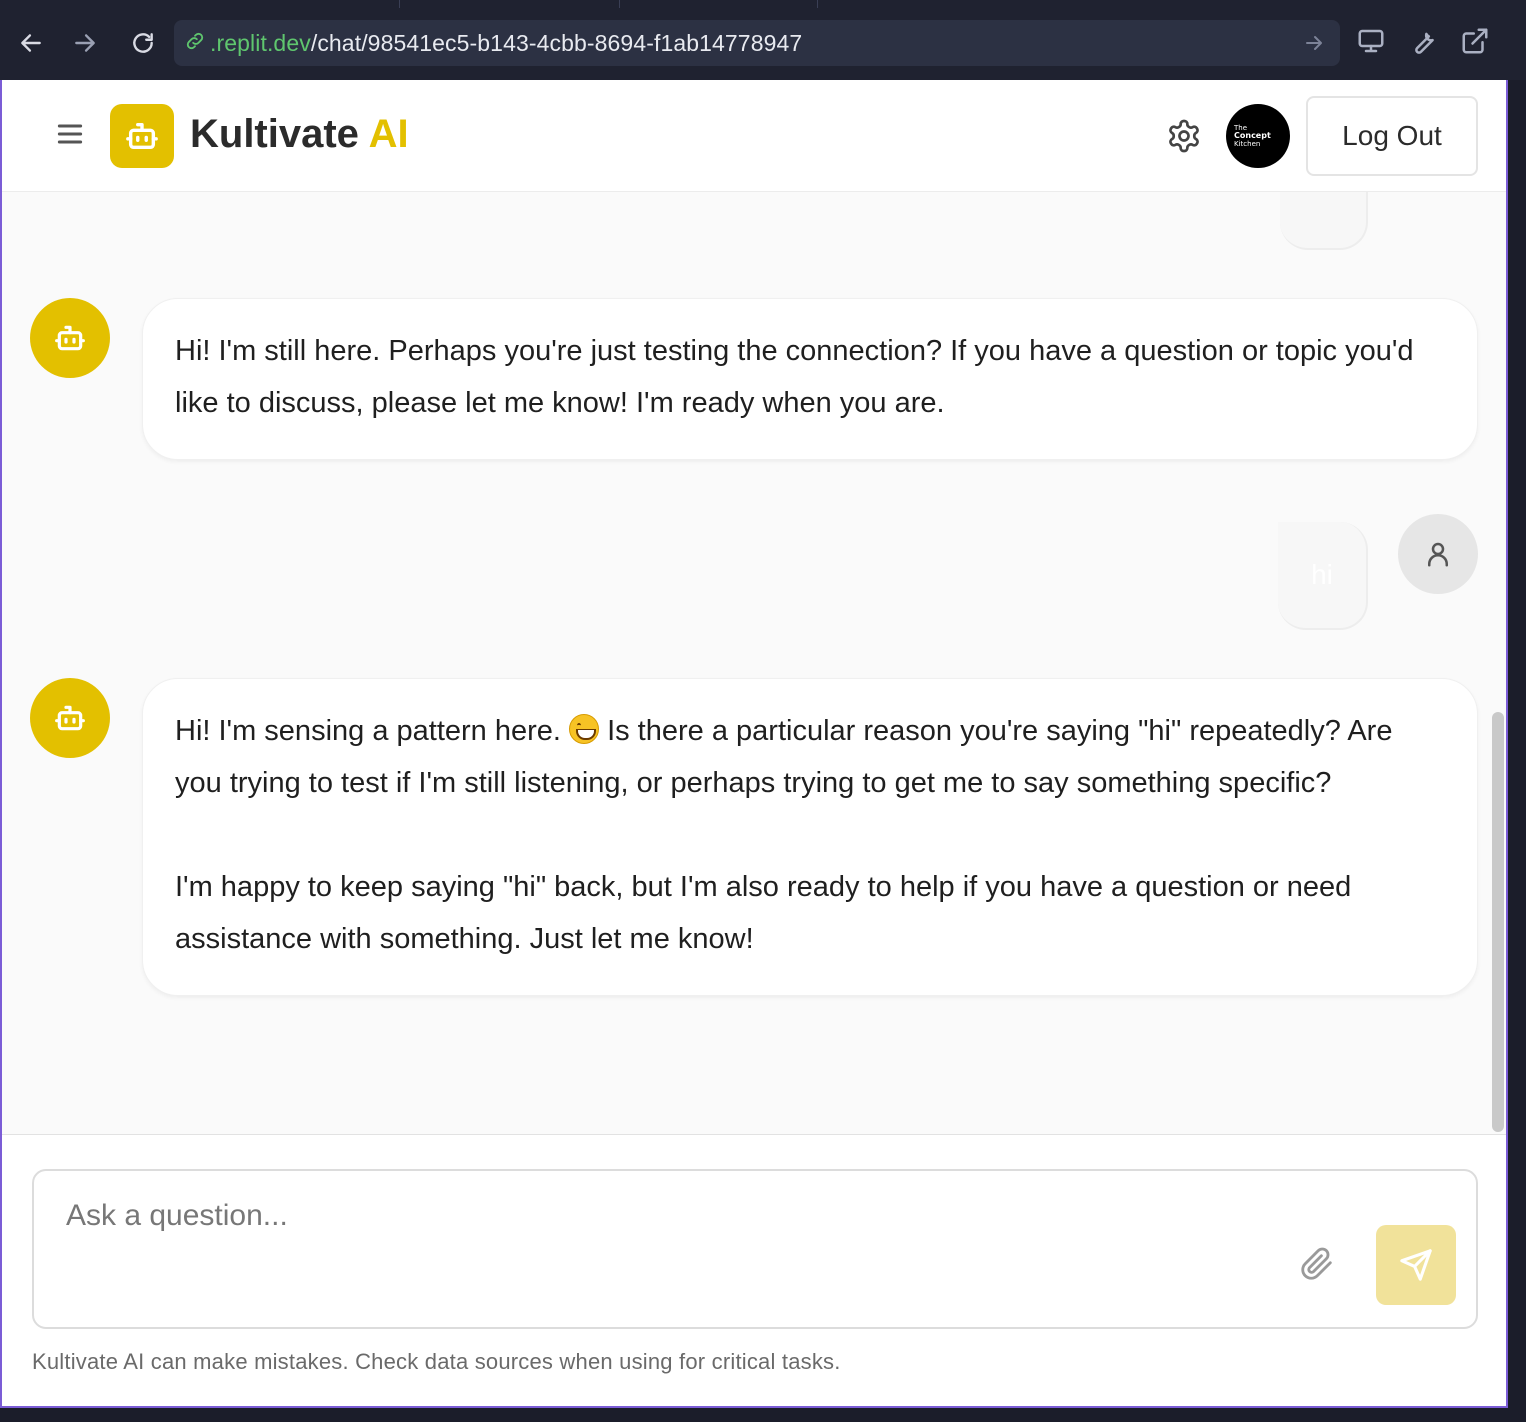 The width and height of the screenshot is (1526, 1422). I want to click on hamburger-icon, so click(70, 134).